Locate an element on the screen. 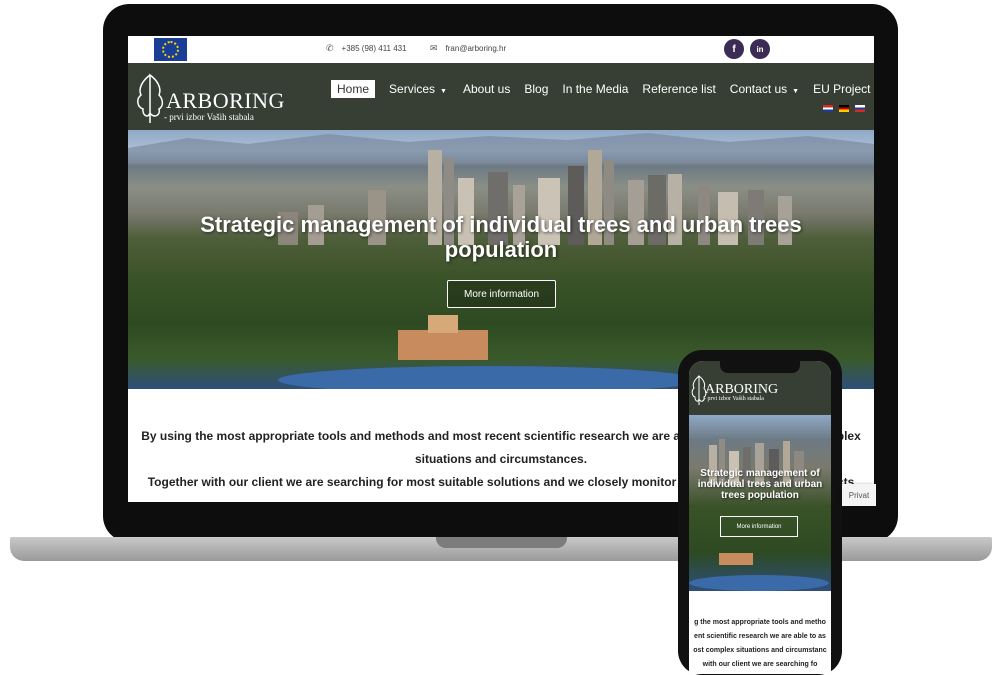  slovenian-flag-icon is located at coordinates (860, 108).